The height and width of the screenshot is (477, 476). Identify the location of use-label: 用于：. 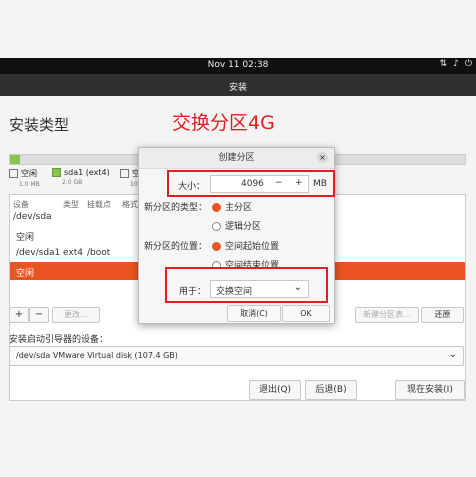
(193, 292).